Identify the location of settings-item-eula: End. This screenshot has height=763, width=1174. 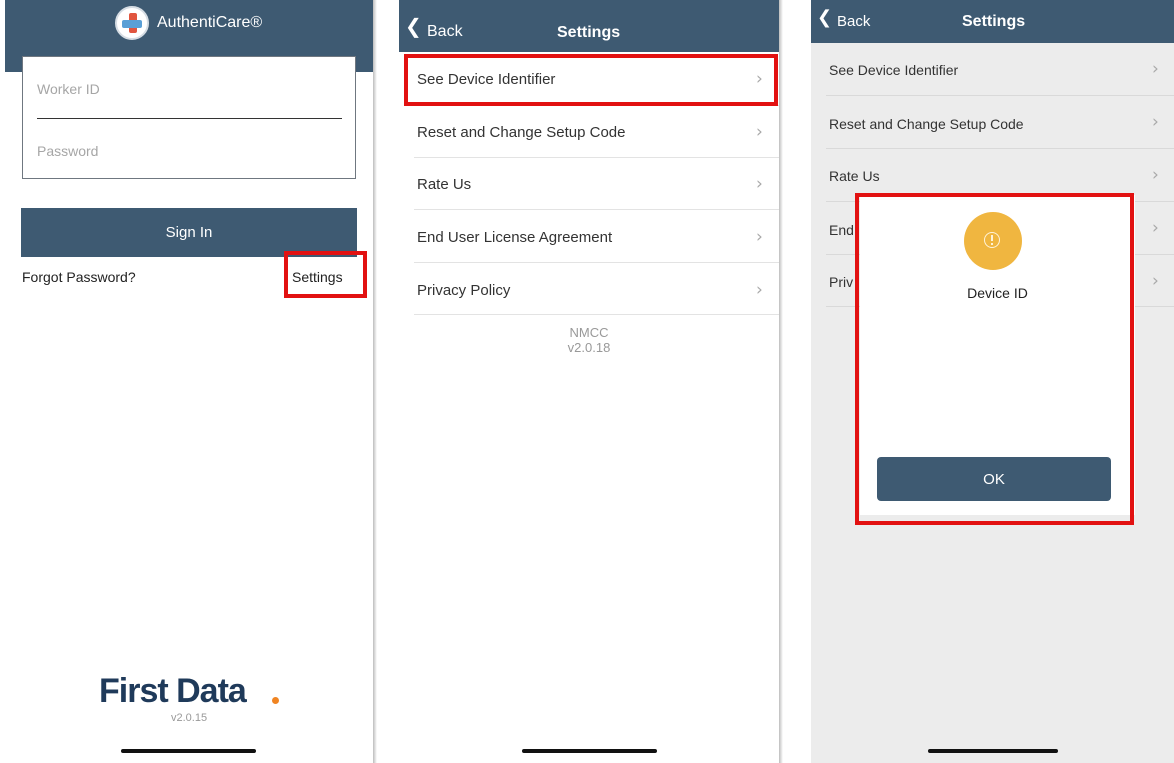
(841, 230).